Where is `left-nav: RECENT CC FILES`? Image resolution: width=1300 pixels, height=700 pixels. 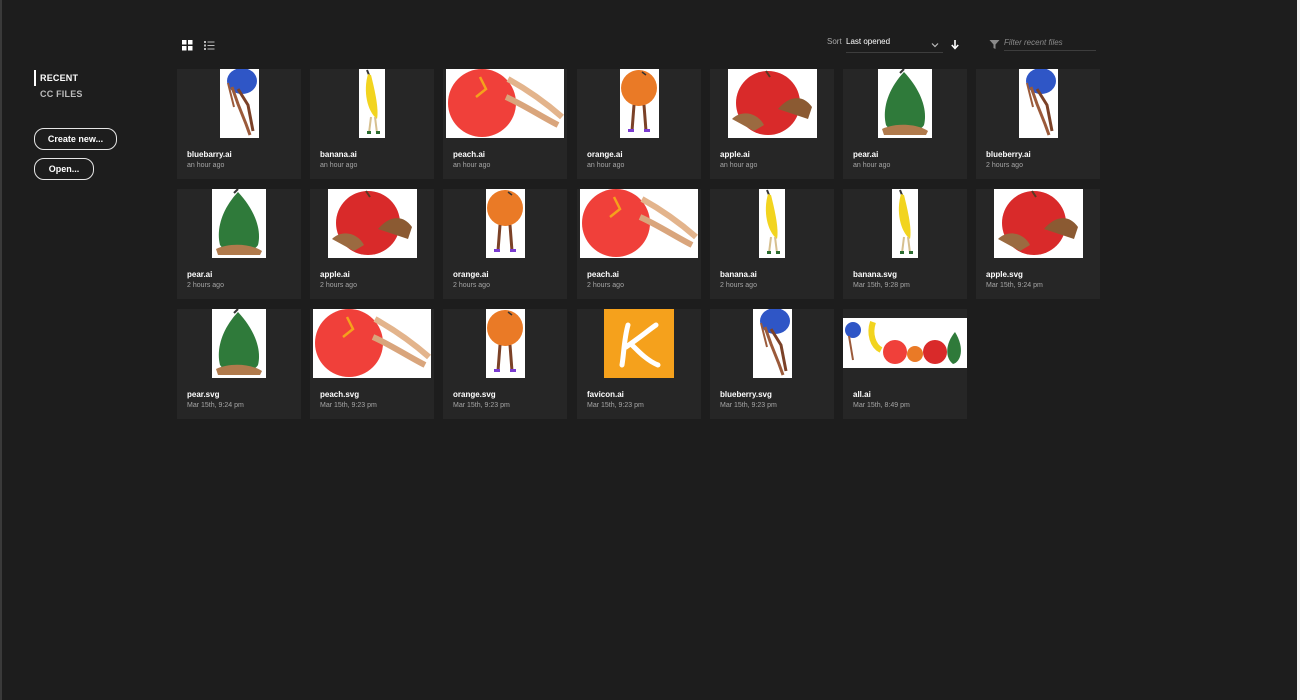 left-nav: RECENT CC FILES is located at coordinates (58, 86).